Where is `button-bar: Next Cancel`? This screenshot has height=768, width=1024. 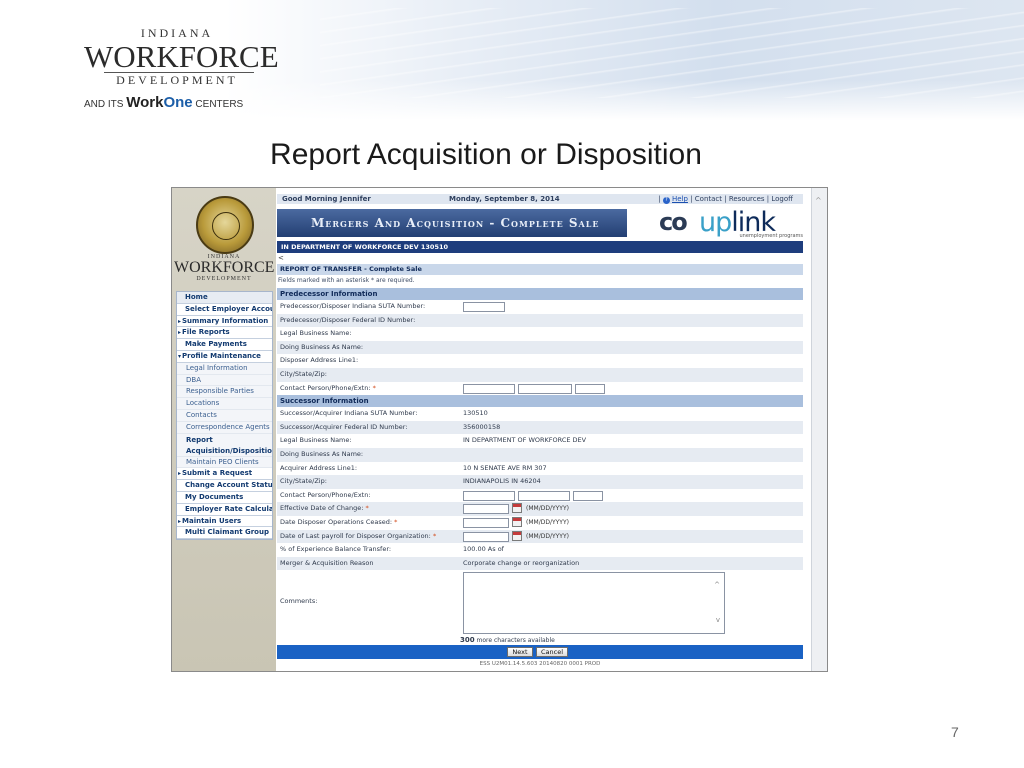 button-bar: Next Cancel is located at coordinates (540, 652).